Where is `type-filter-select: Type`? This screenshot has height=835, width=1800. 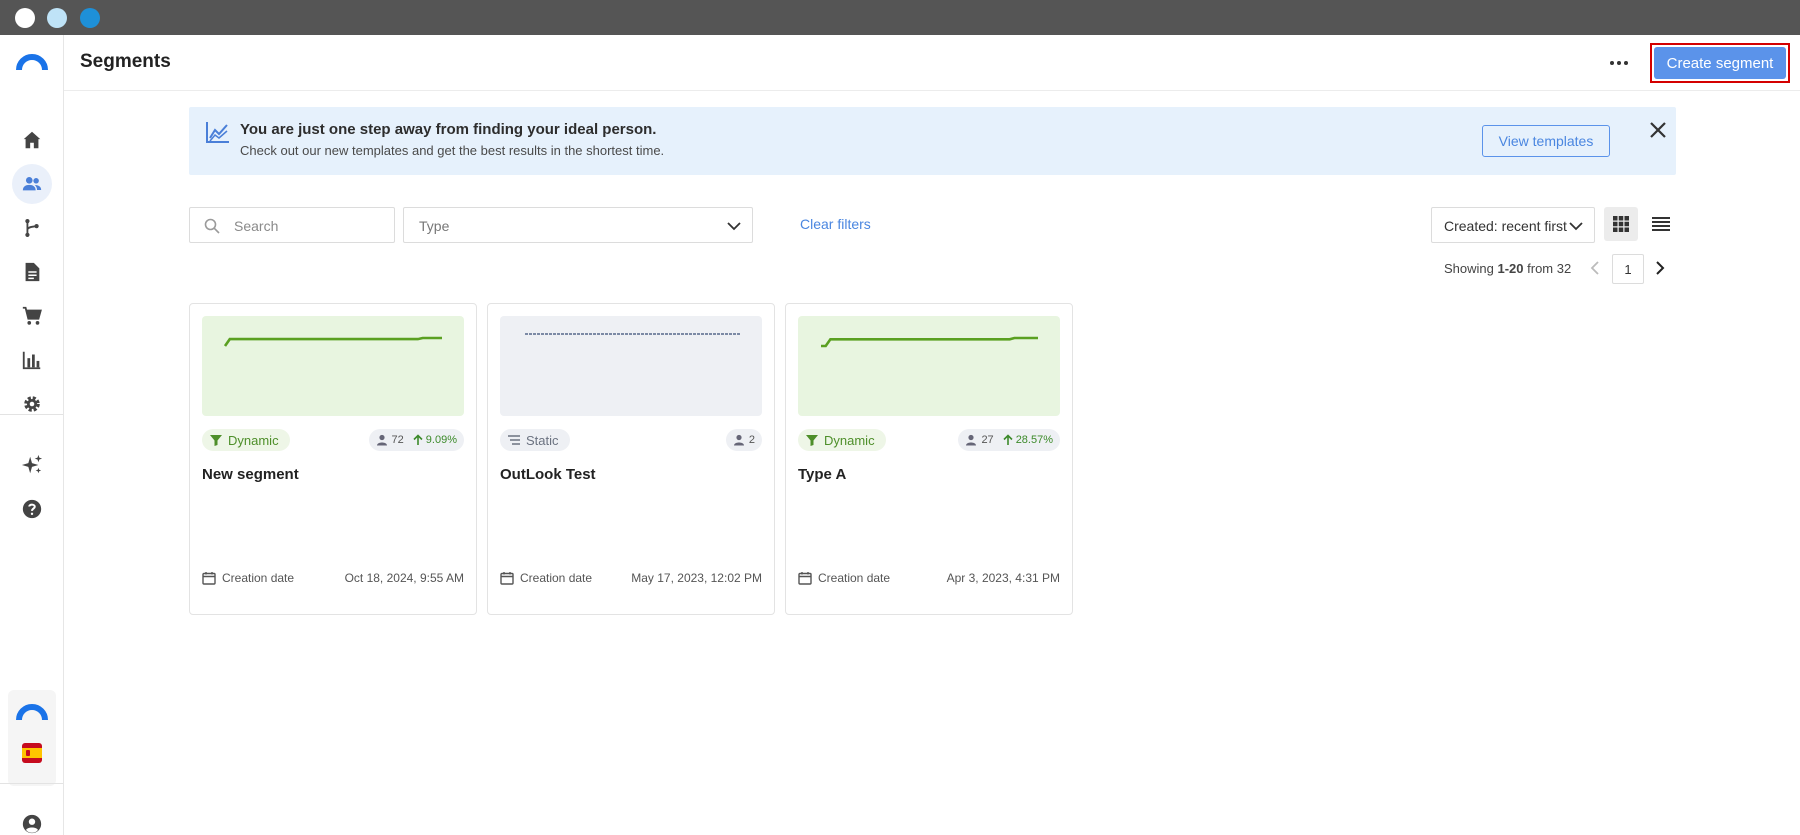
type-filter-select: Type is located at coordinates (578, 225).